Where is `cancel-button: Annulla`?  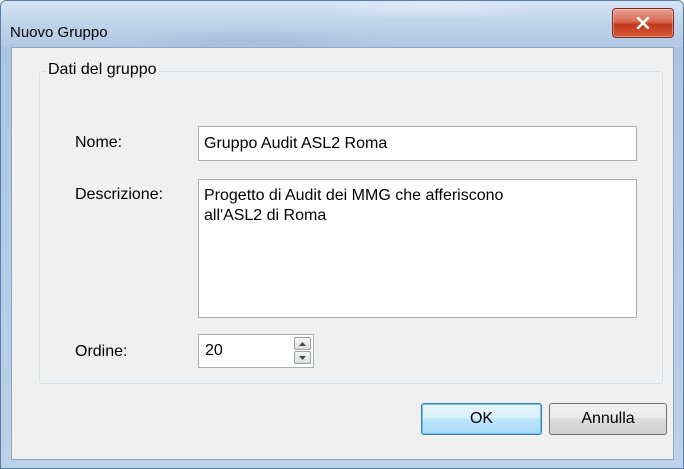
cancel-button: Annulla is located at coordinates (608, 419).